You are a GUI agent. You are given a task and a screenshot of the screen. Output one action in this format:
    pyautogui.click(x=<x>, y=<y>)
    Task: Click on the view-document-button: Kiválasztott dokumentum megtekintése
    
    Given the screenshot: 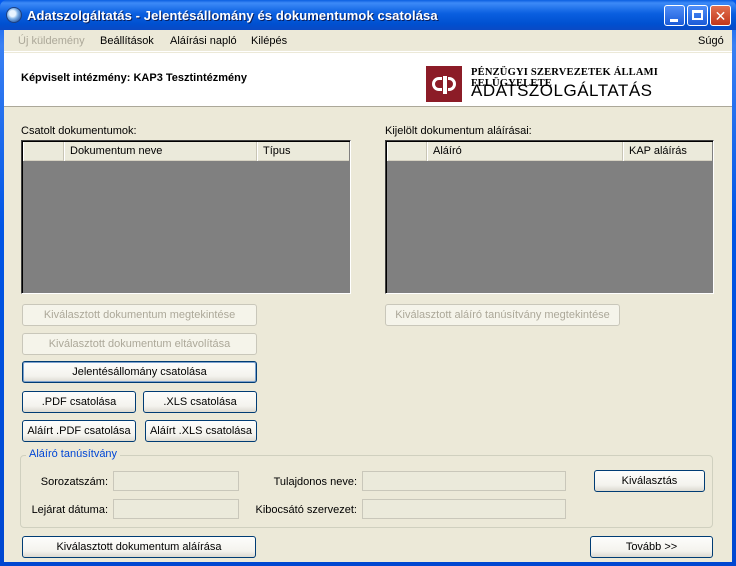 What is the action you would take?
    pyautogui.click(x=139, y=315)
    